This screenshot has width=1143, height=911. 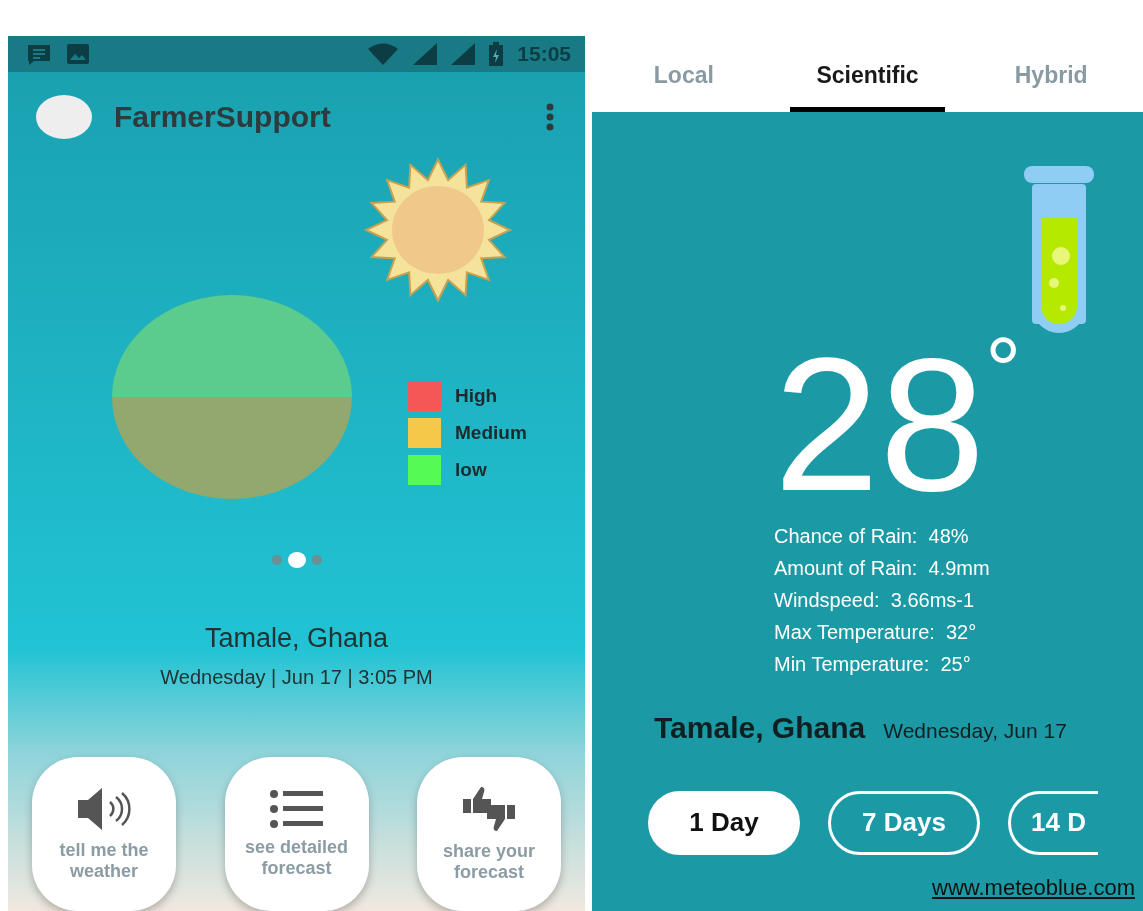 What do you see at coordinates (39, 54) in the screenshot?
I see `message-icon` at bounding box center [39, 54].